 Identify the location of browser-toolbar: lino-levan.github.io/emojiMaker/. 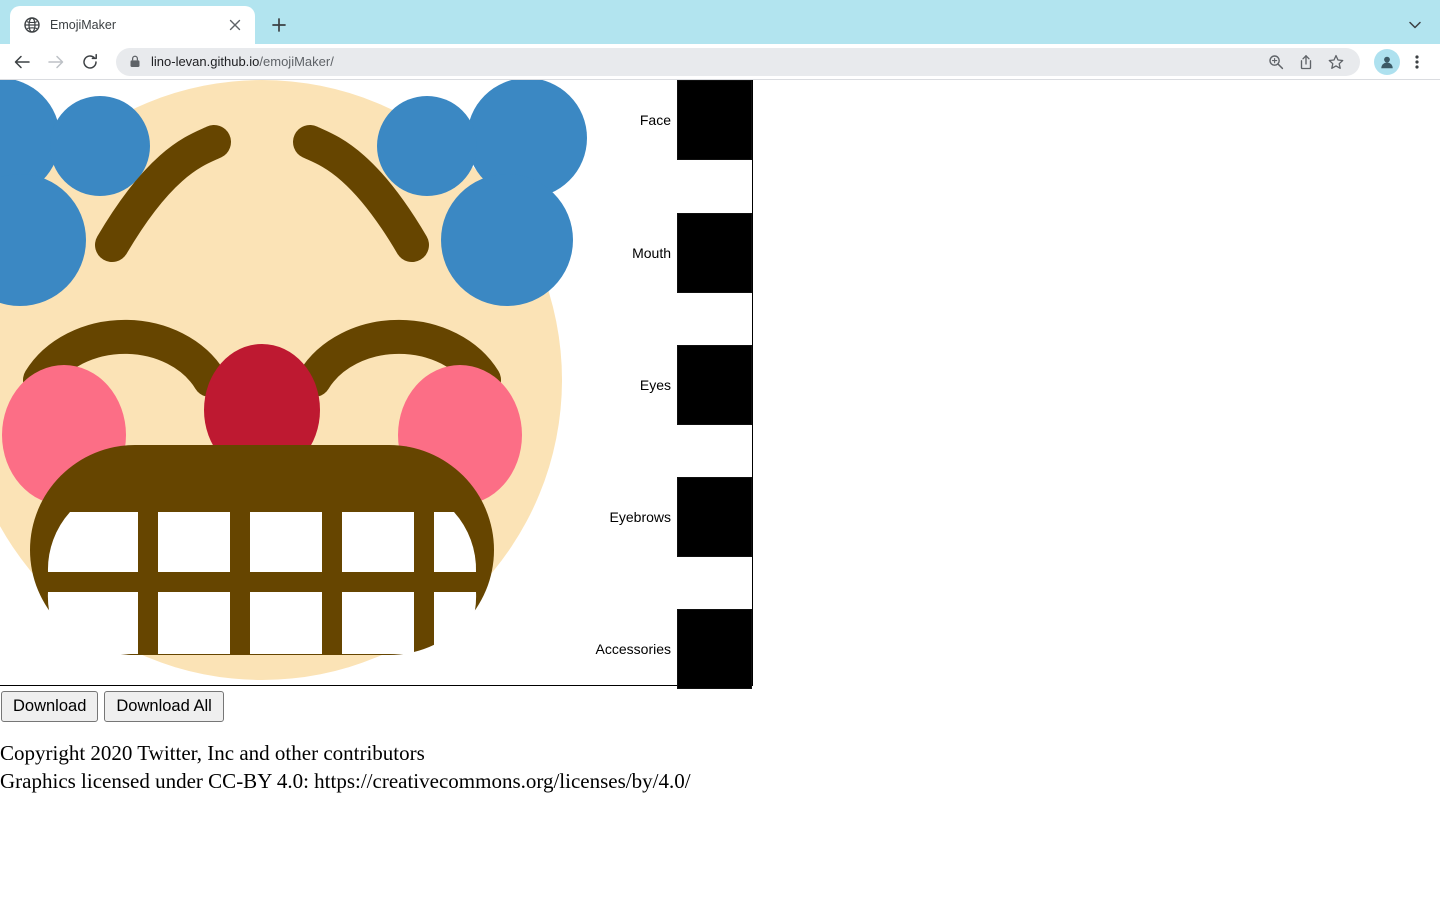
(720, 62).